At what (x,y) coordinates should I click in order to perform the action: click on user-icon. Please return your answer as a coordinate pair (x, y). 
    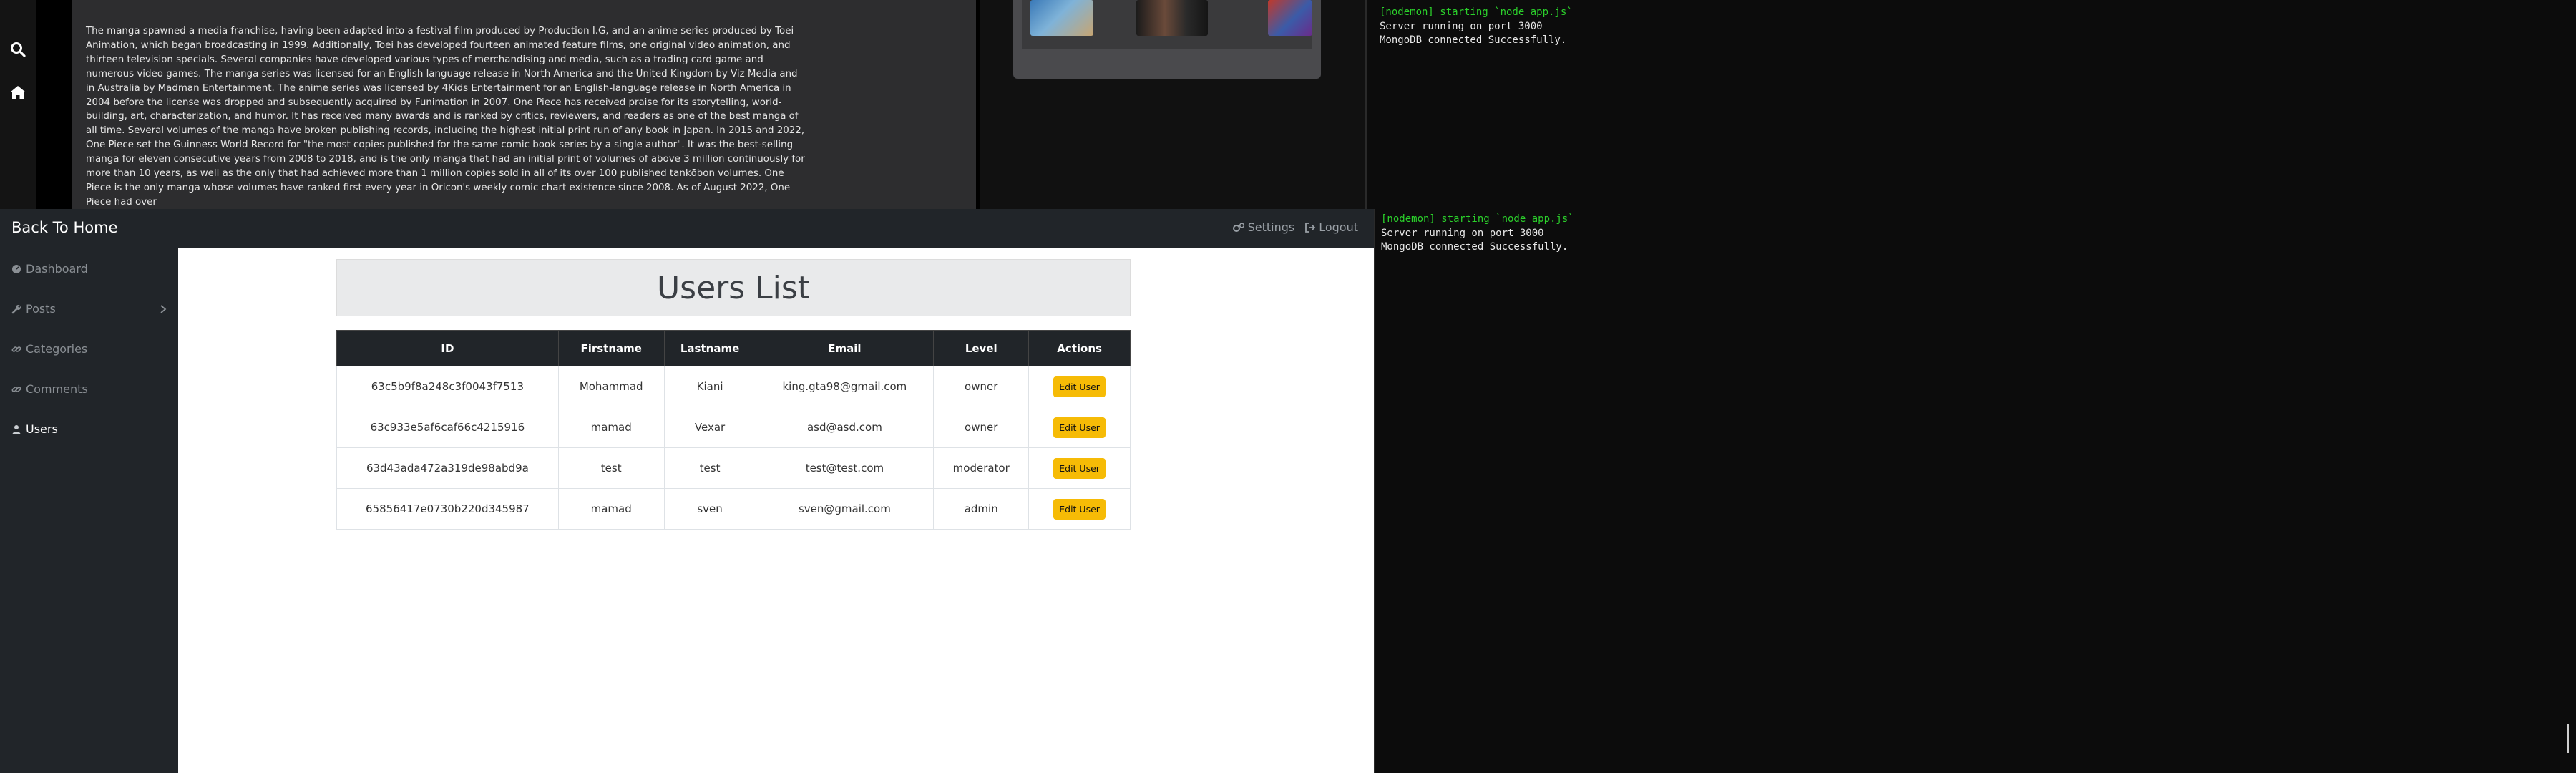
    Looking at the image, I should click on (16, 429).